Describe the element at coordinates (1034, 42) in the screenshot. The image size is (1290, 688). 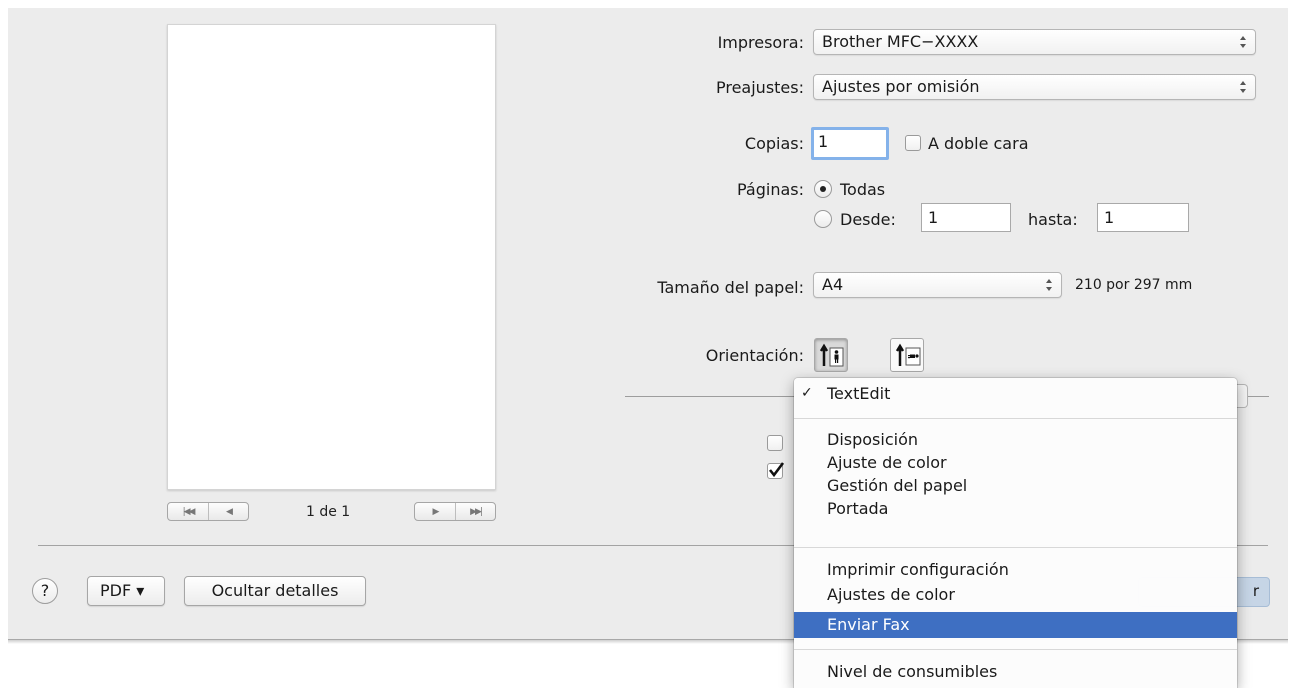
I see `printer-popup: Brother MFC−XXXX` at that location.